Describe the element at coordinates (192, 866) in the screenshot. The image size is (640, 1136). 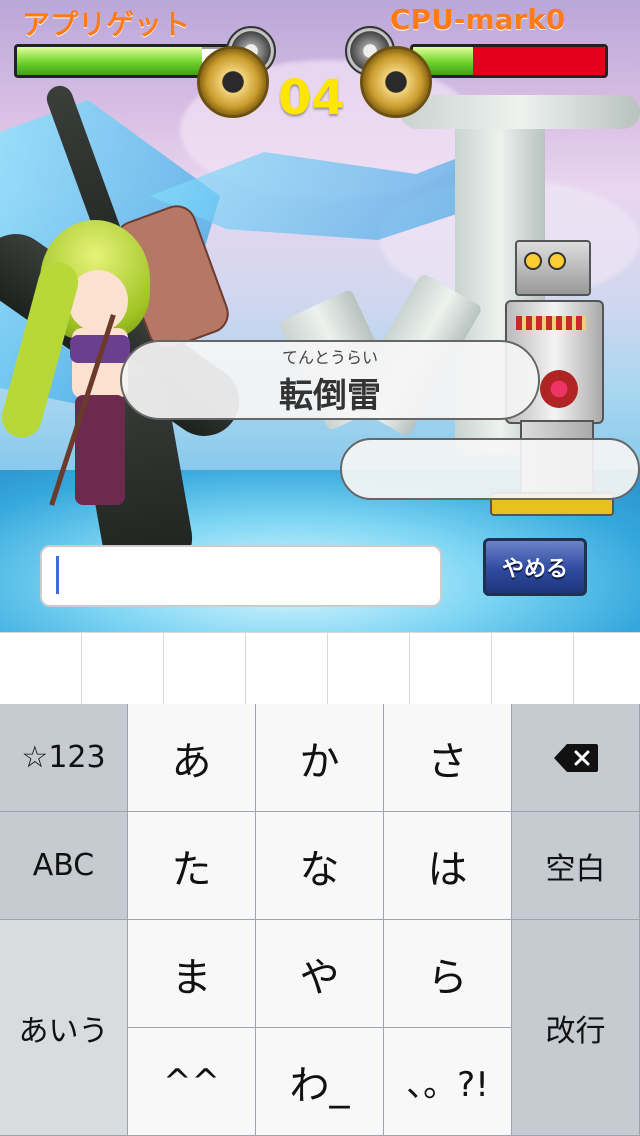
I see `key-ta: た` at that location.